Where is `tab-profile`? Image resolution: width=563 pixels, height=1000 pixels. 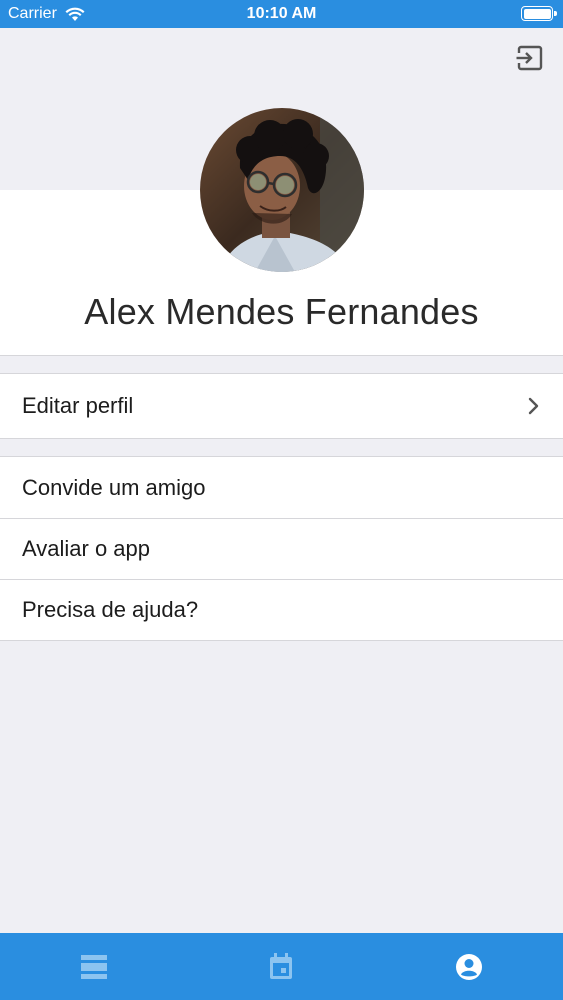
tab-profile is located at coordinates (469, 967).